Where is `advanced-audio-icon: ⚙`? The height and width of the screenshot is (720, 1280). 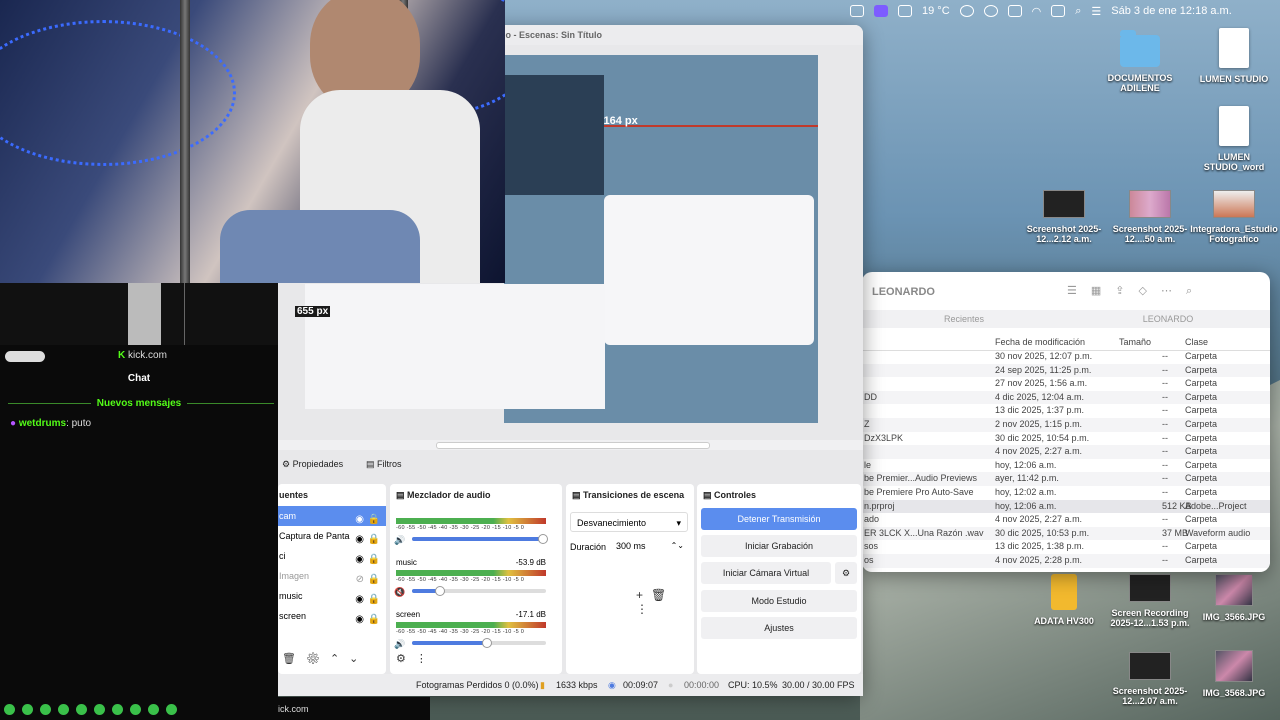
advanced-audio-icon: ⚙ is located at coordinates (406, 659).